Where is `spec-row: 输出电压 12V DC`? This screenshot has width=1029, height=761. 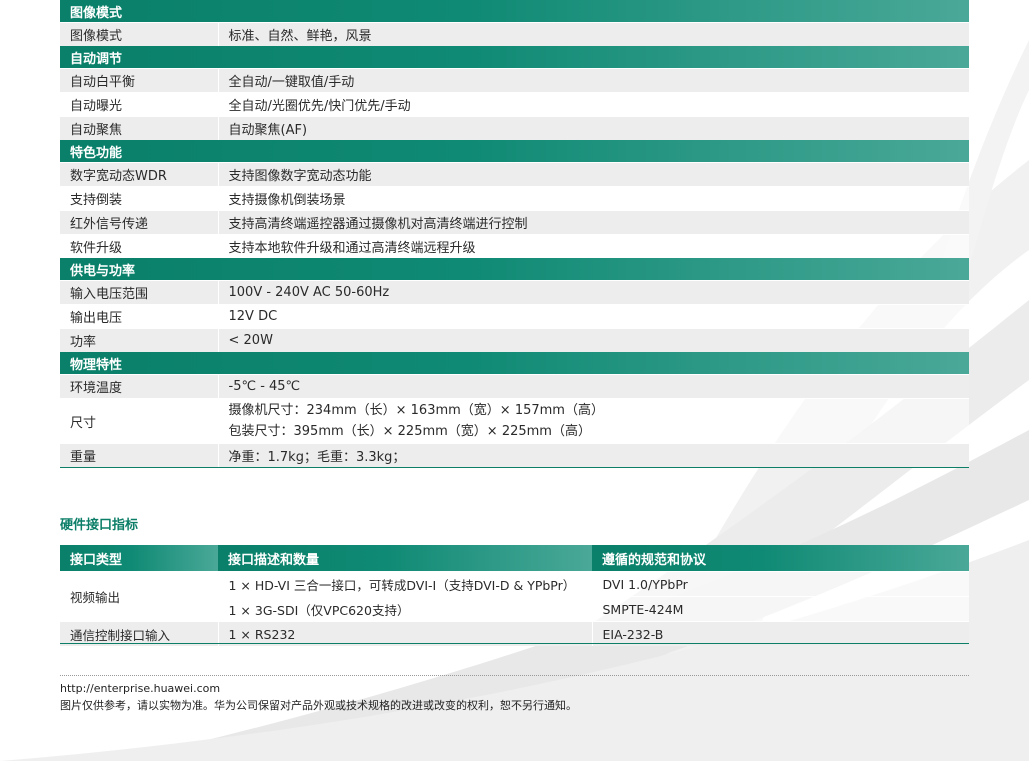 spec-row: 输出电压 12V DC is located at coordinates (515, 316).